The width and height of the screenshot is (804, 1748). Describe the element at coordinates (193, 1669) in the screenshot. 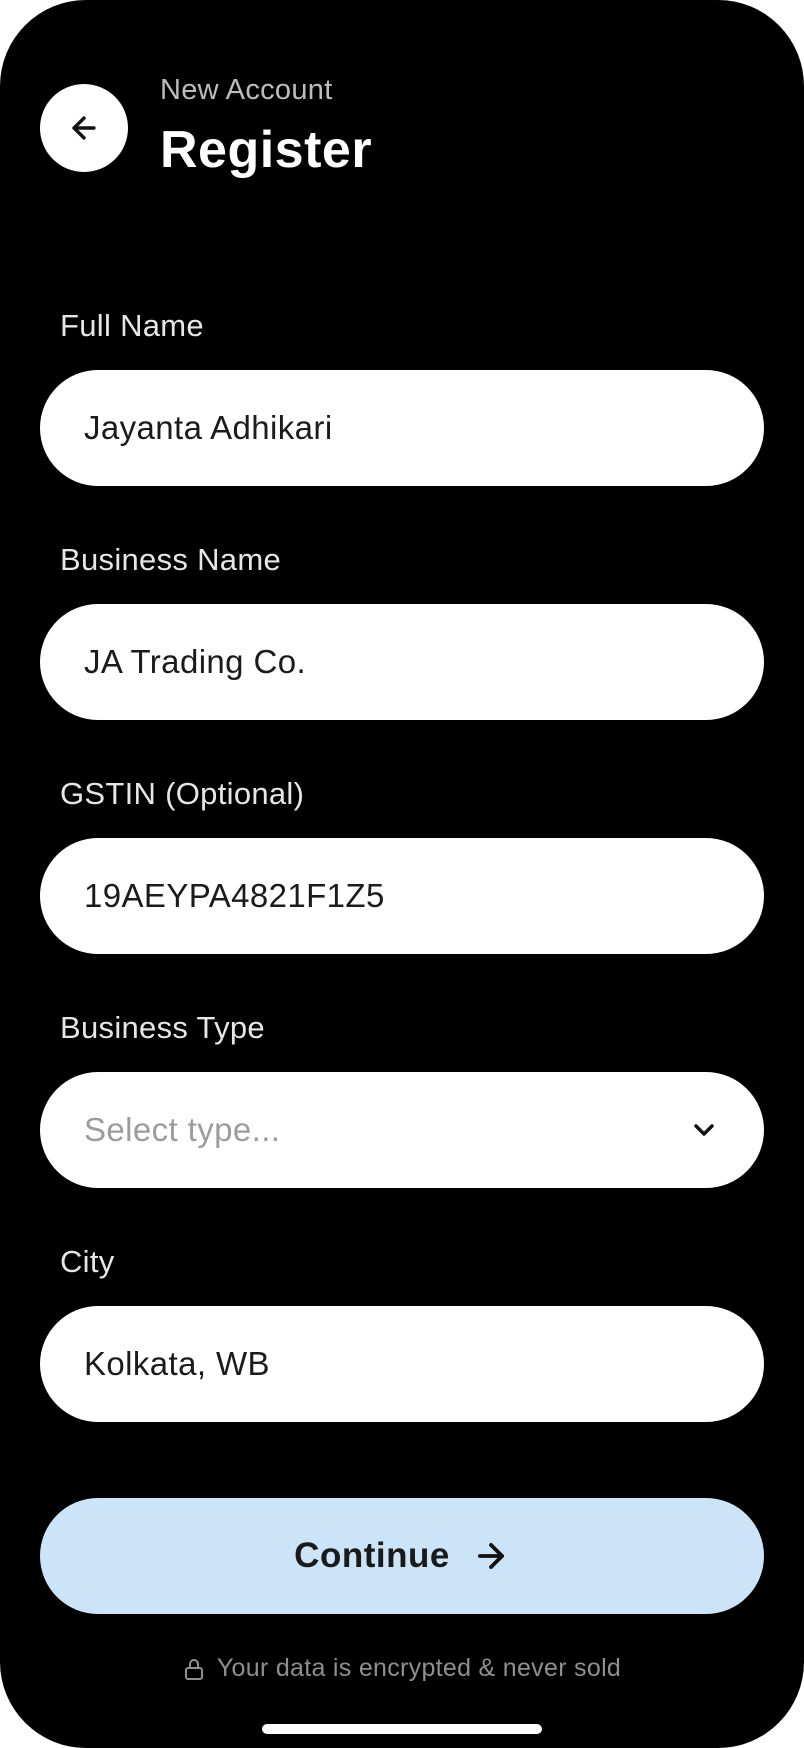

I see `lock-icon` at that location.